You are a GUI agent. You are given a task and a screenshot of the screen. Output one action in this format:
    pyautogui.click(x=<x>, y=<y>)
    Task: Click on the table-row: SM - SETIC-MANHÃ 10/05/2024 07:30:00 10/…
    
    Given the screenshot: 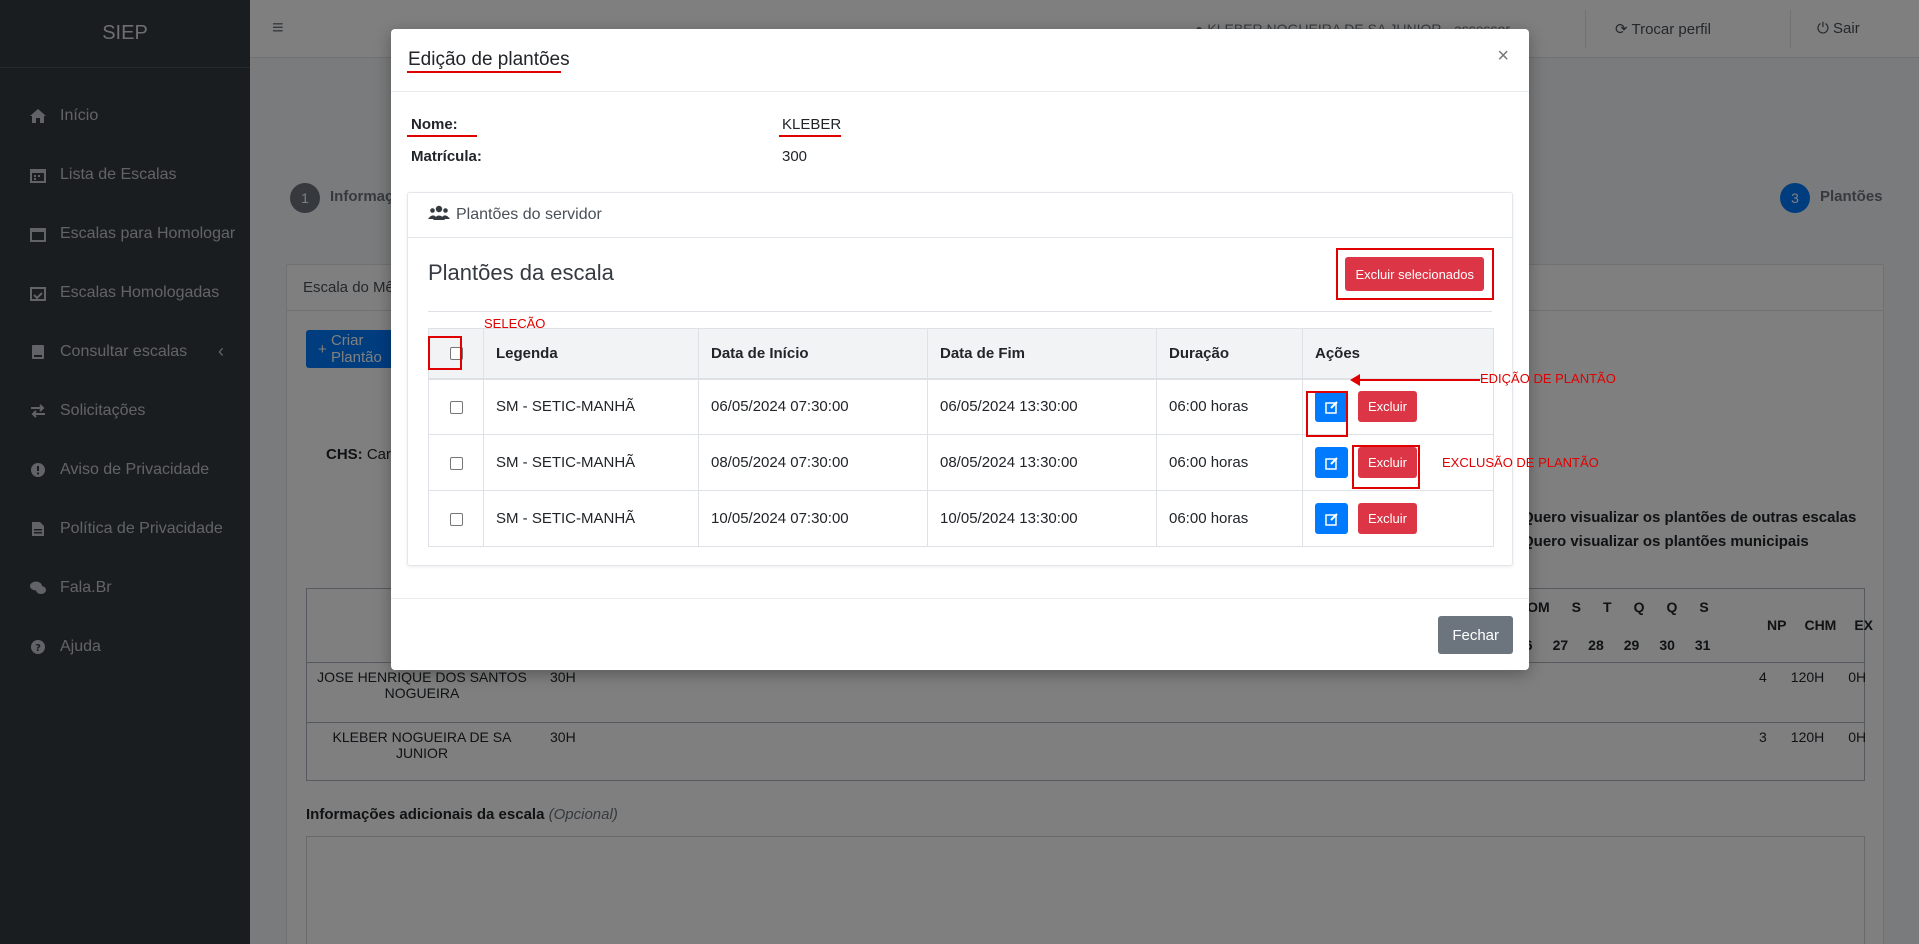 What is the action you would take?
    pyautogui.click(x=961, y=518)
    